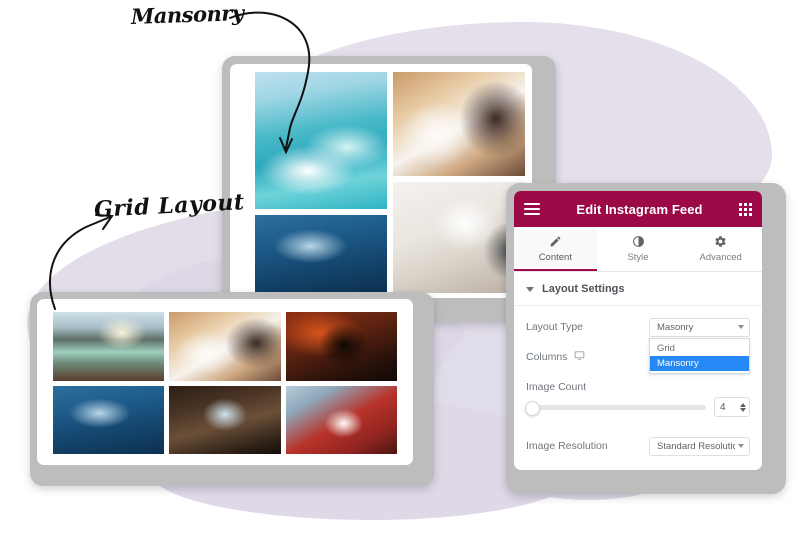  I want to click on layout-type-select: Masonry, so click(699, 327).